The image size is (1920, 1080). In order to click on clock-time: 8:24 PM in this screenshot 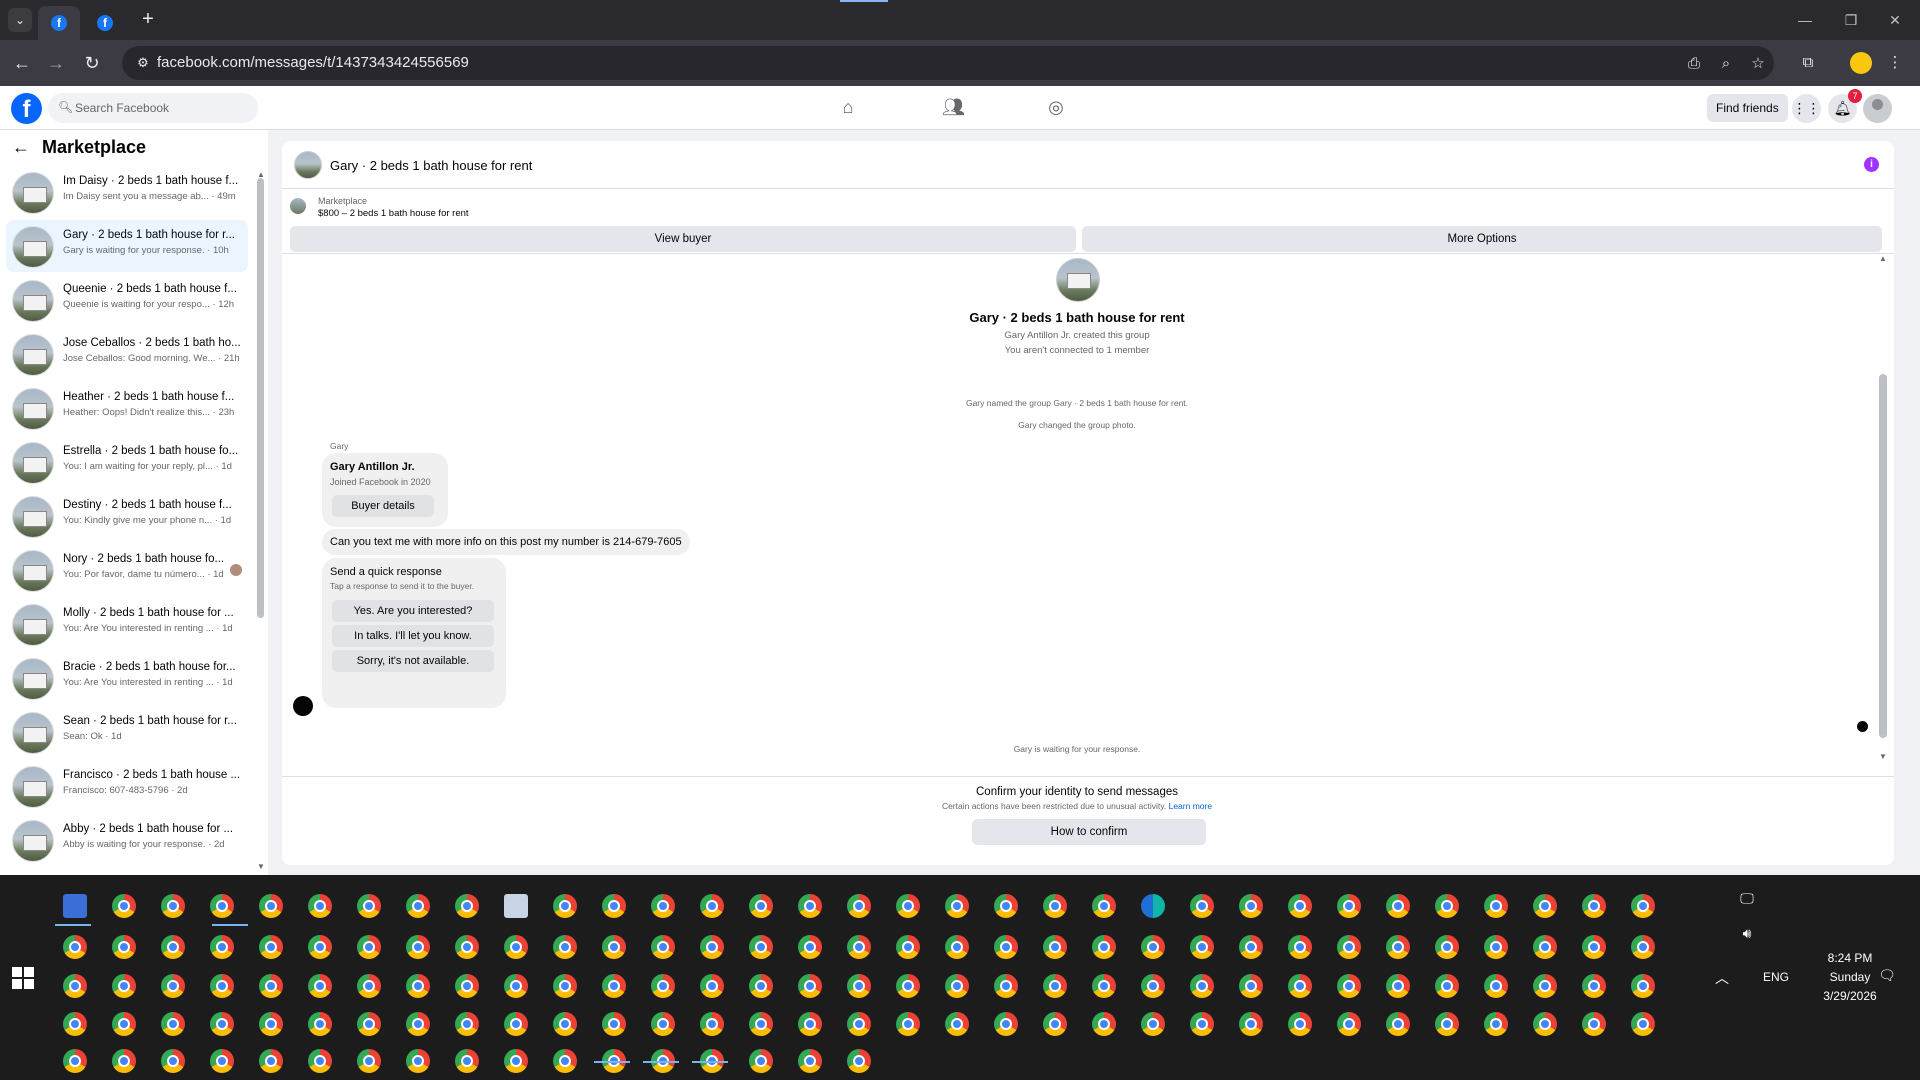, I will do `click(1850, 958)`.